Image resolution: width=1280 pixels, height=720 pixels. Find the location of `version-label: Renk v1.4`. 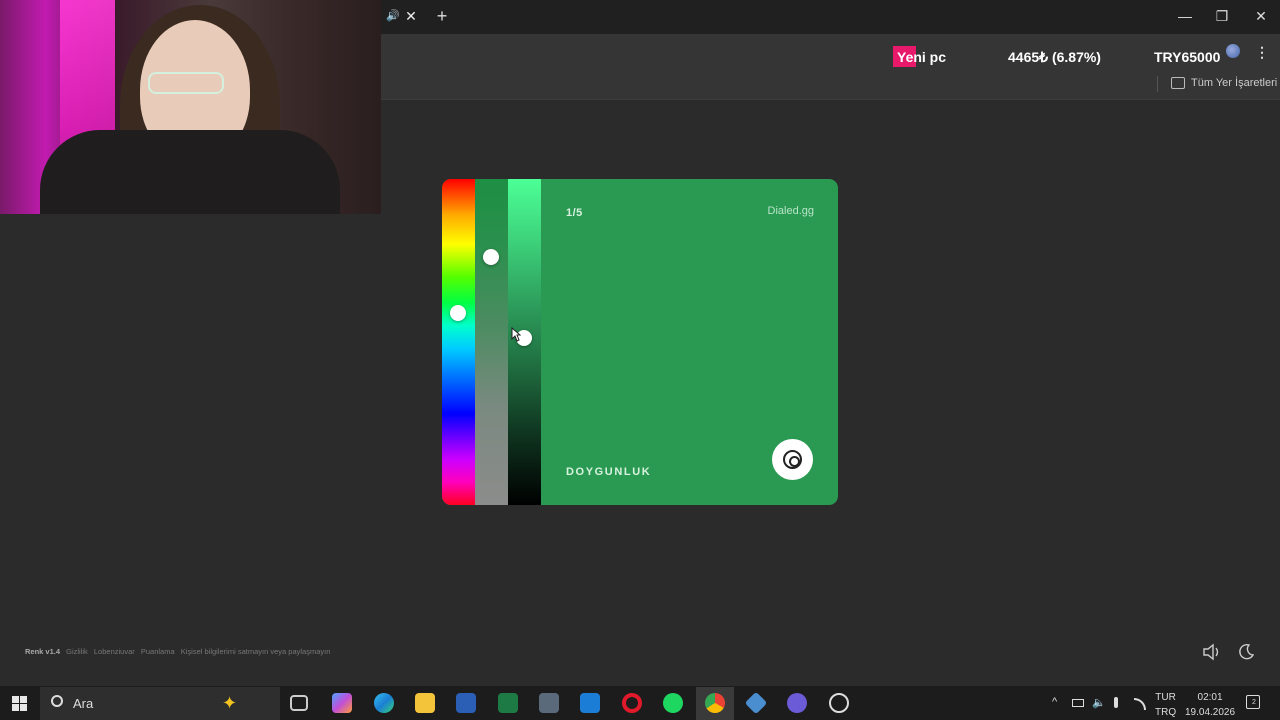

version-label: Renk v1.4 is located at coordinates (43, 651).